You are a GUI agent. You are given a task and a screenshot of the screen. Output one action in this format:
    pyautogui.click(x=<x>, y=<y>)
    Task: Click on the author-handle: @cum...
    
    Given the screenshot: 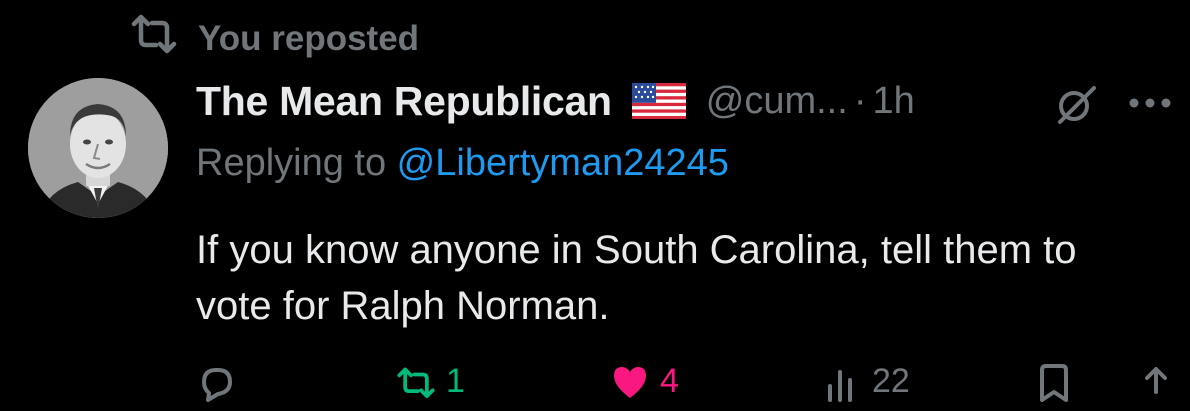 What is the action you would take?
    pyautogui.click(x=777, y=101)
    